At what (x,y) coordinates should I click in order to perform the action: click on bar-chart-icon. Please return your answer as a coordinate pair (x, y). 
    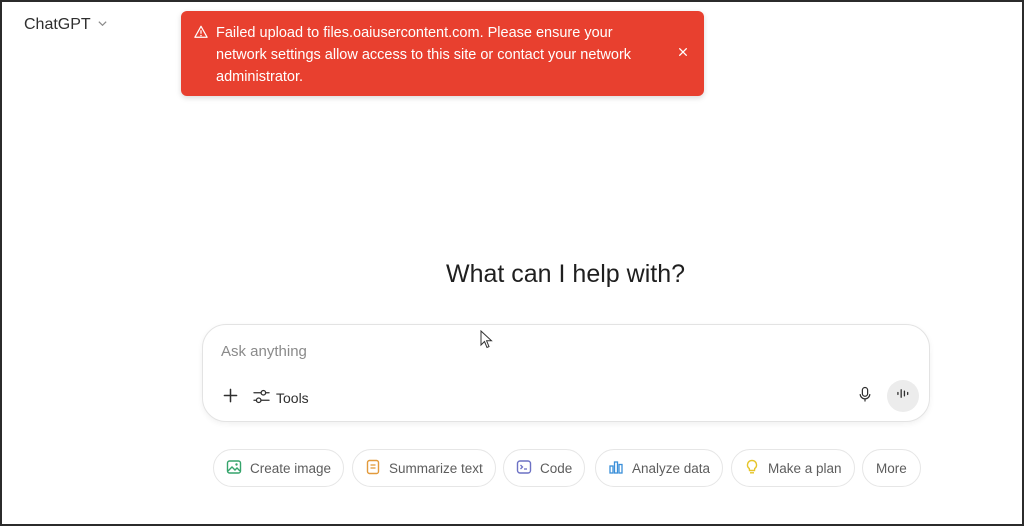
    Looking at the image, I should click on (616, 468).